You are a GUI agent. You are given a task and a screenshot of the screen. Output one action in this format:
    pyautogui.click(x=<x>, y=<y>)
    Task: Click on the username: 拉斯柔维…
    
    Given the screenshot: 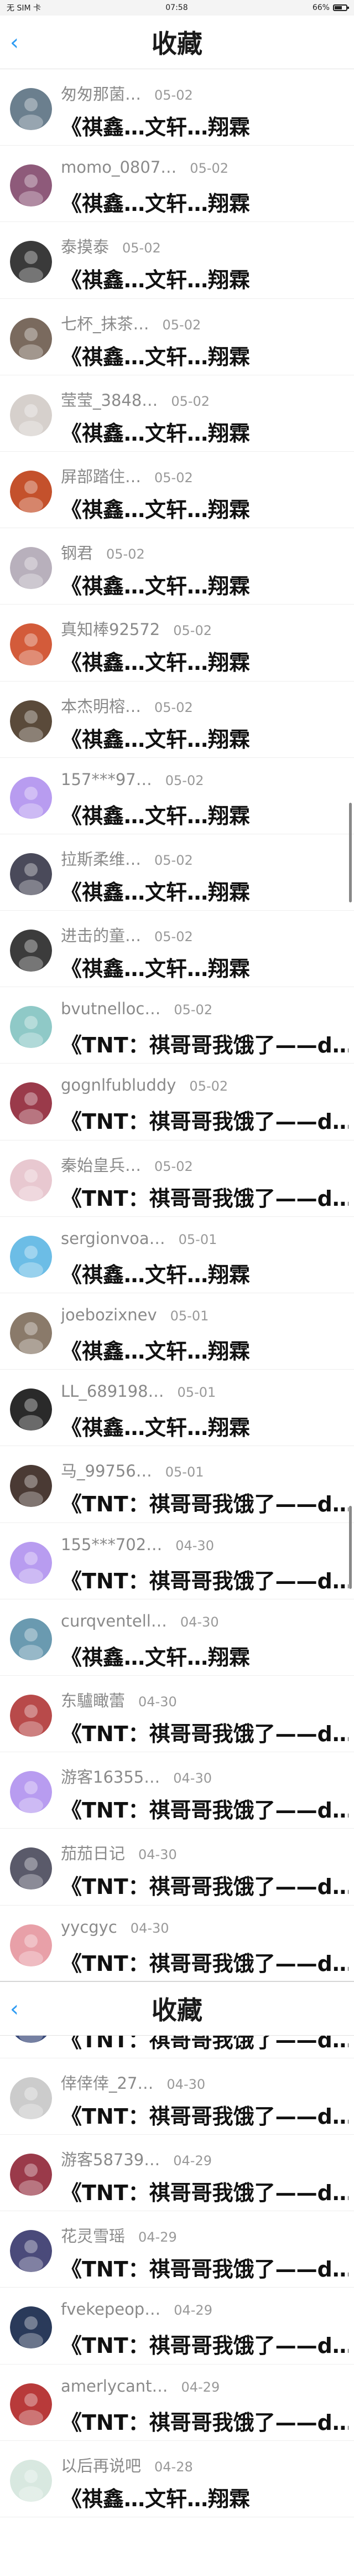 What is the action you would take?
    pyautogui.click(x=101, y=858)
    